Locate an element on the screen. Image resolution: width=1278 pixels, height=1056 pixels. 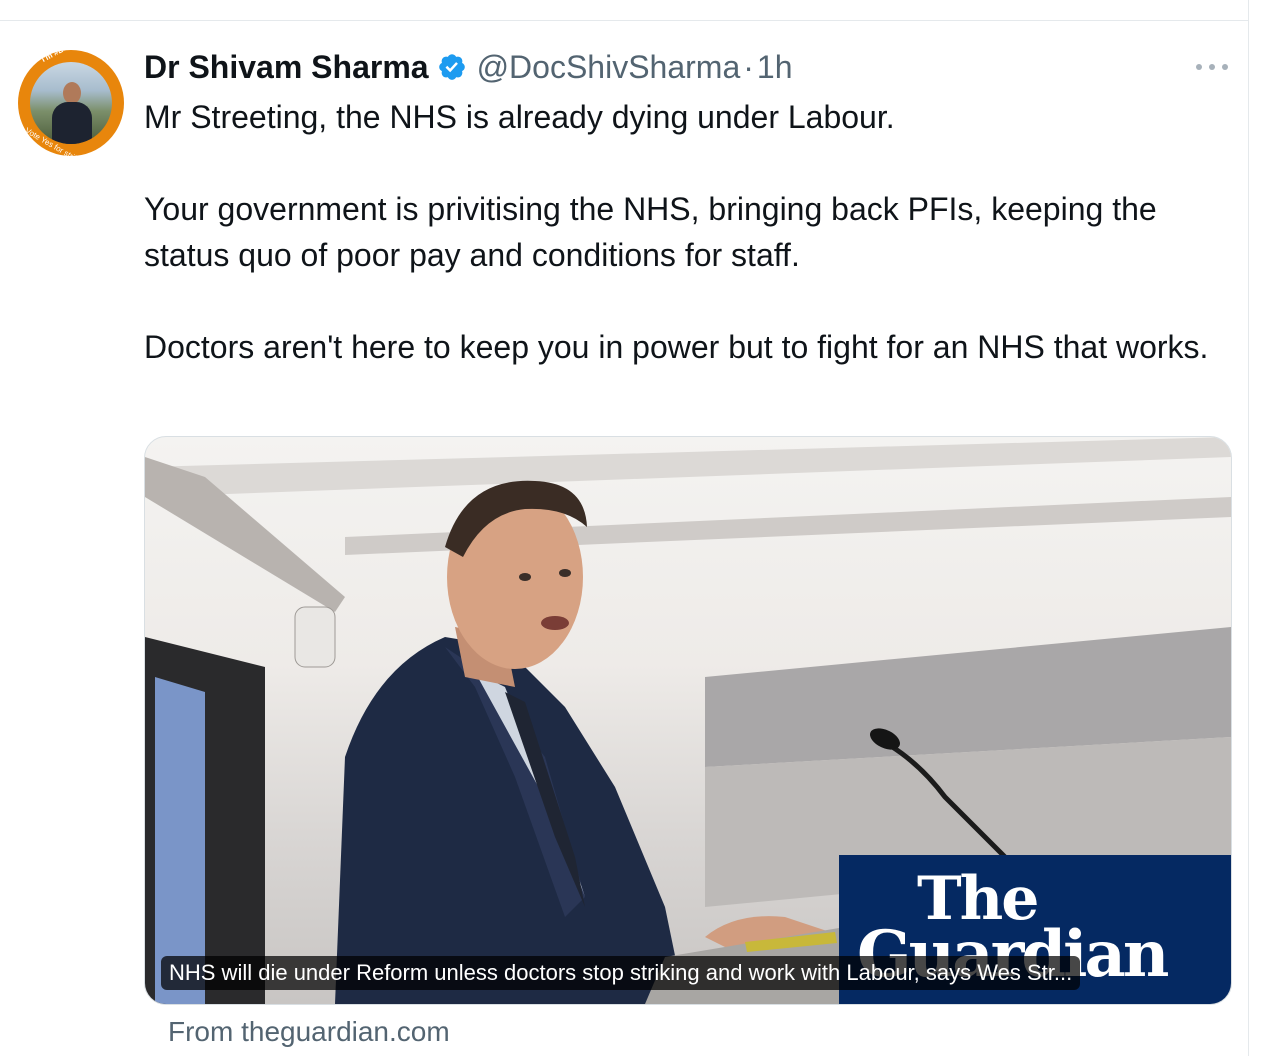
person-suit is located at coordinates (510, 820).